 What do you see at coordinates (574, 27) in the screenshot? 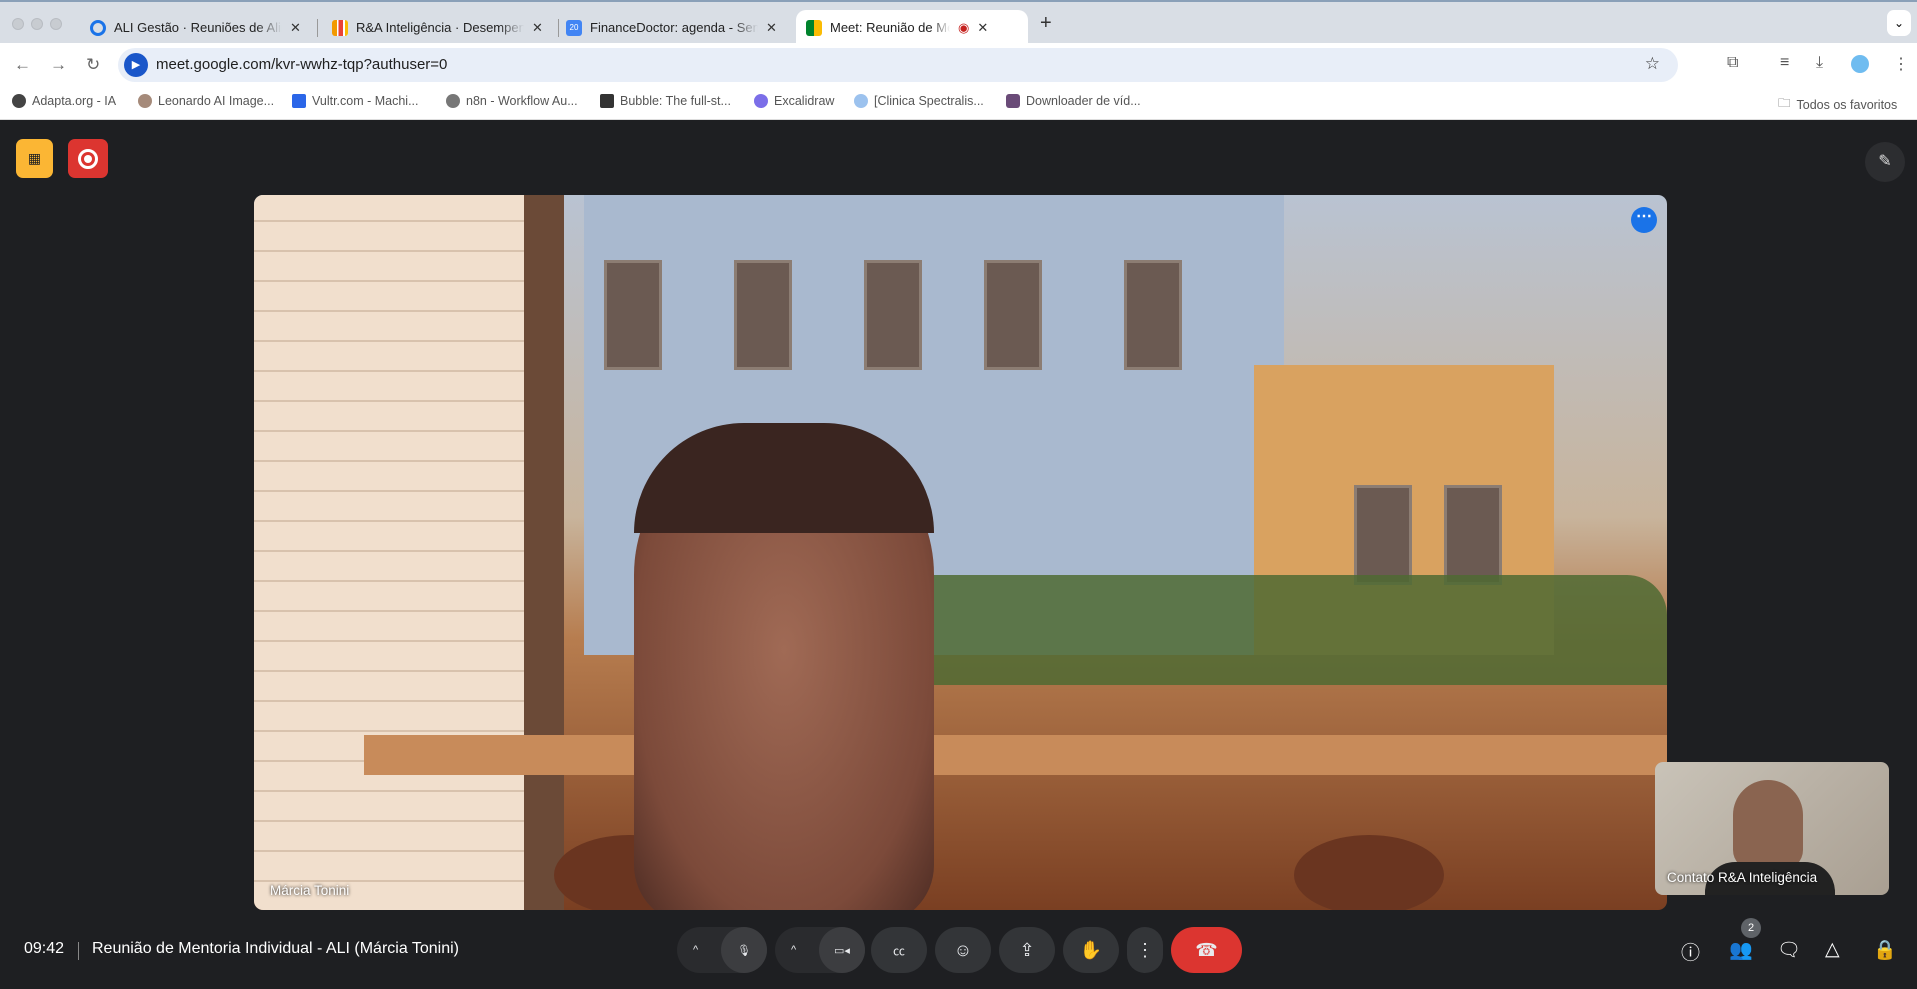
I see `calendar-icon: 20` at bounding box center [574, 27].